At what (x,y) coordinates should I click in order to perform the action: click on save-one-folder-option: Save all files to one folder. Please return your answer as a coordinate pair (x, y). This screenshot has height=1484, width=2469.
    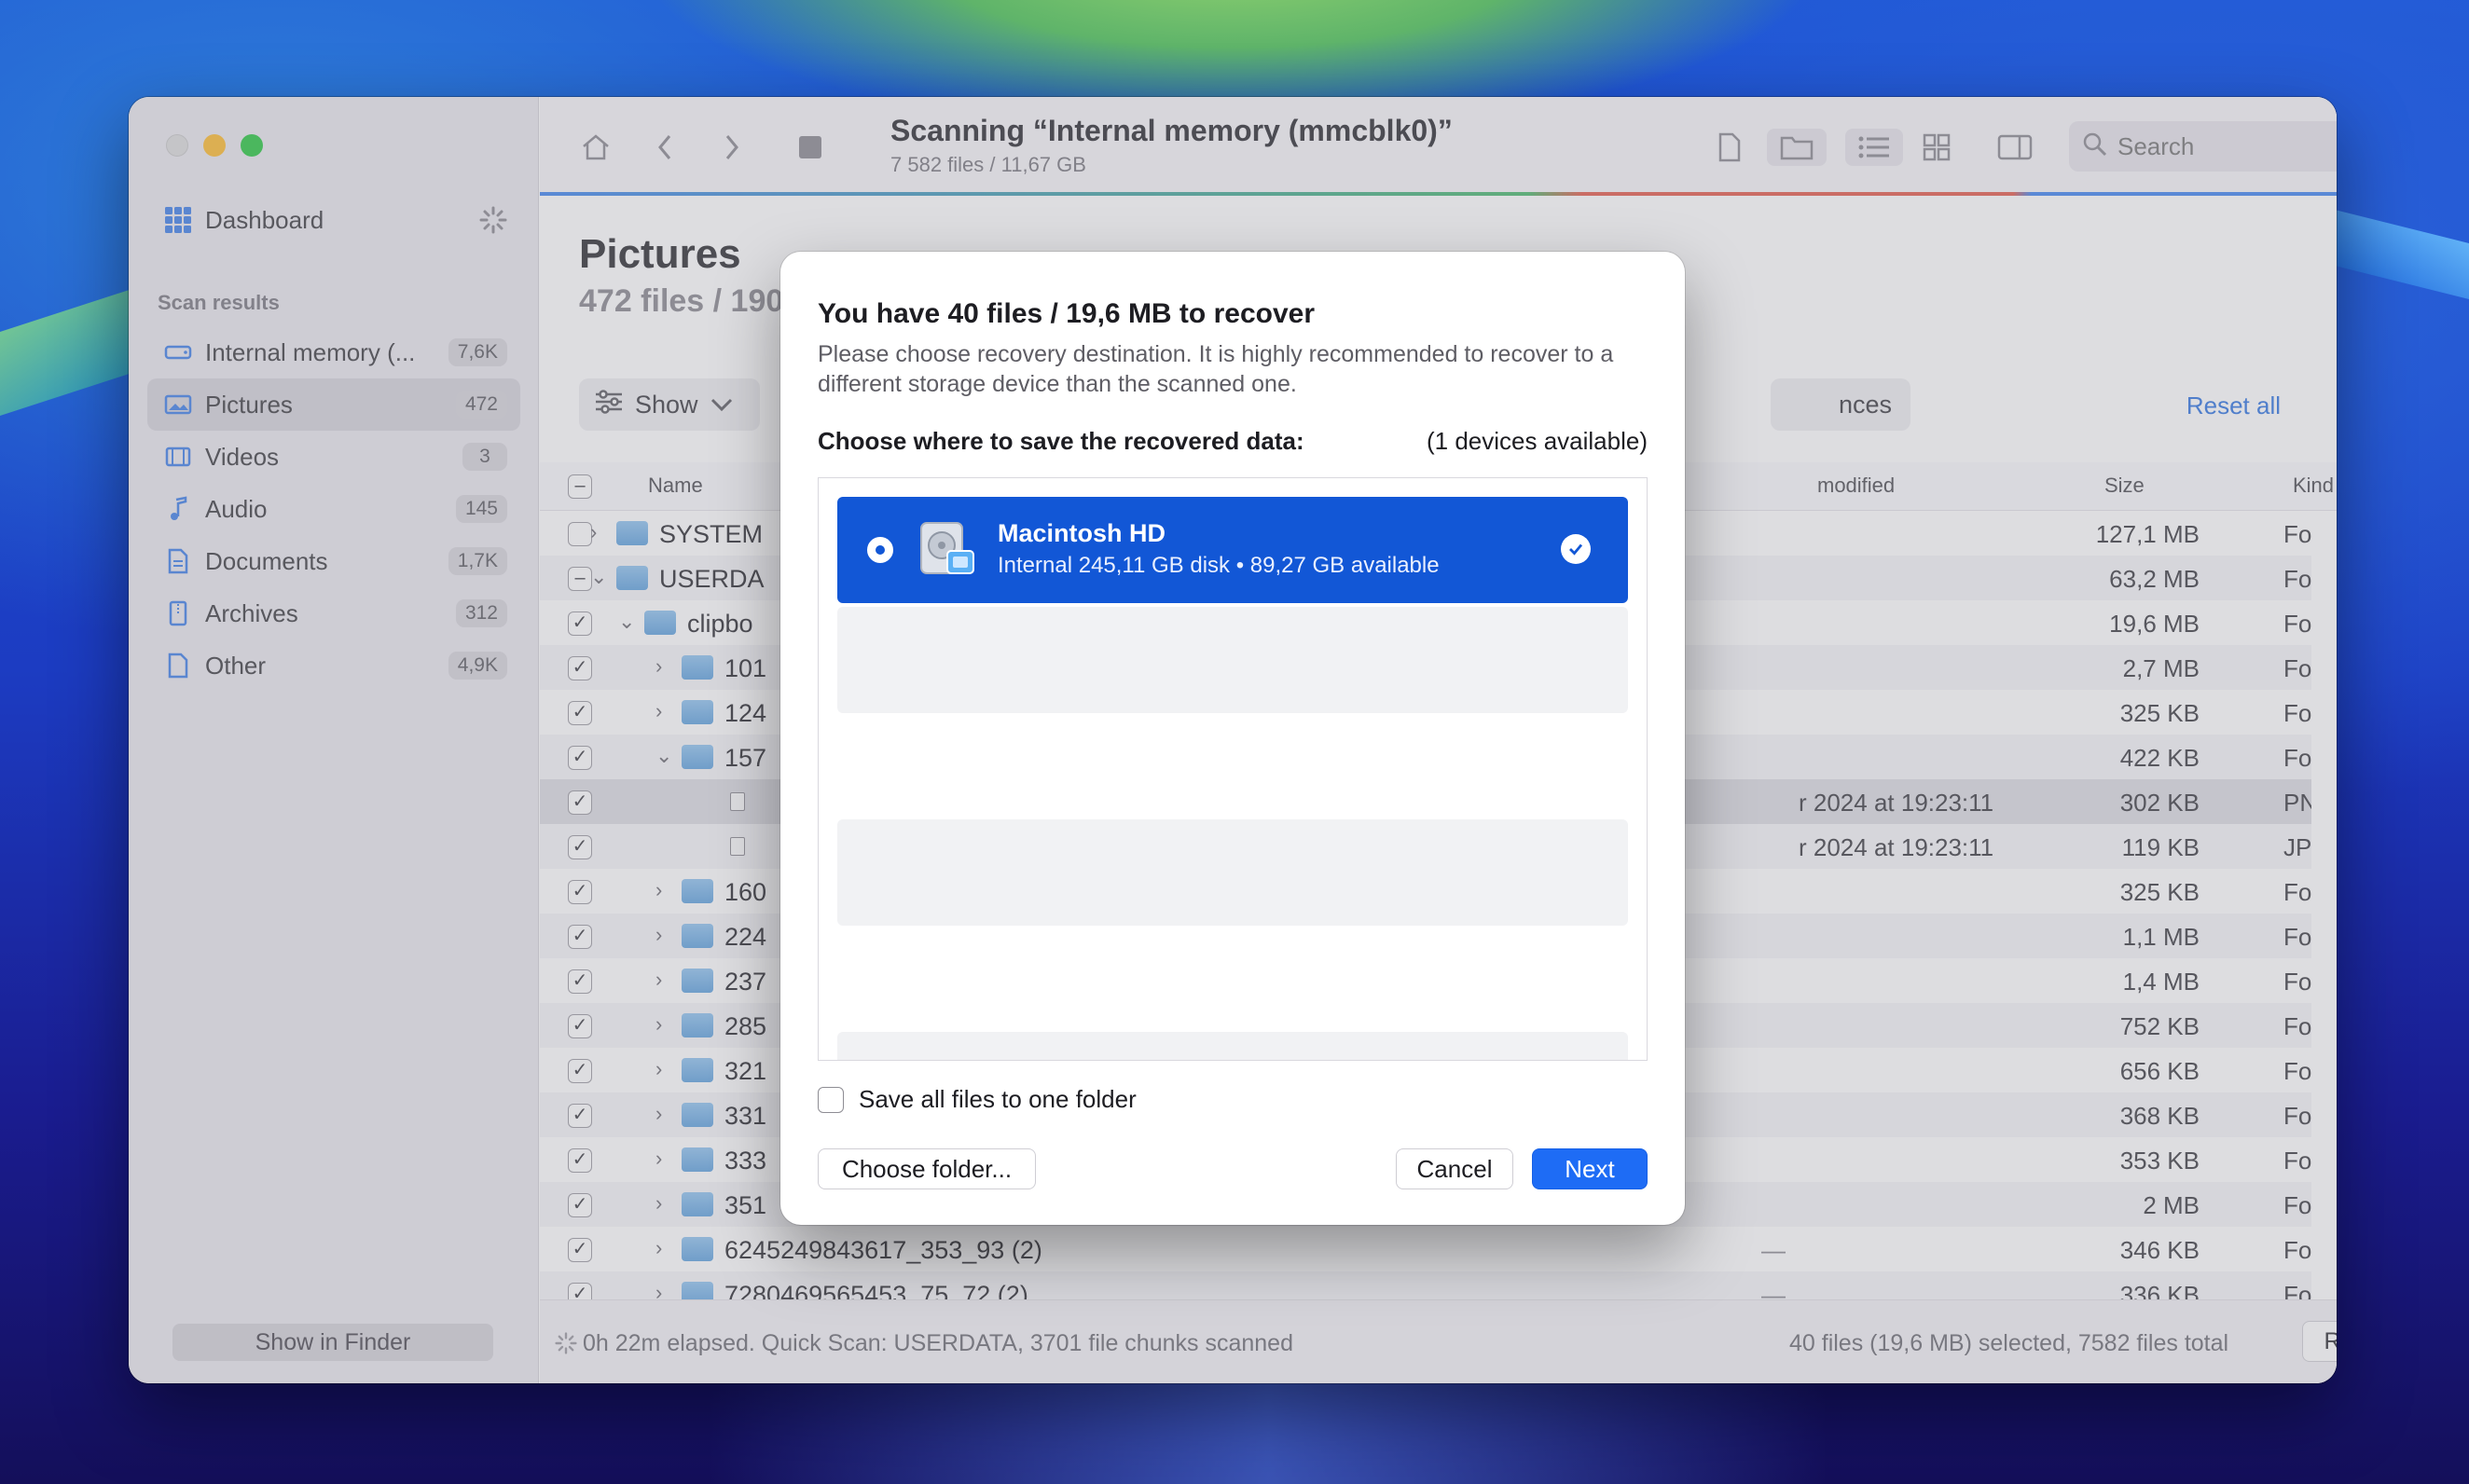
    Looking at the image, I should click on (977, 1100).